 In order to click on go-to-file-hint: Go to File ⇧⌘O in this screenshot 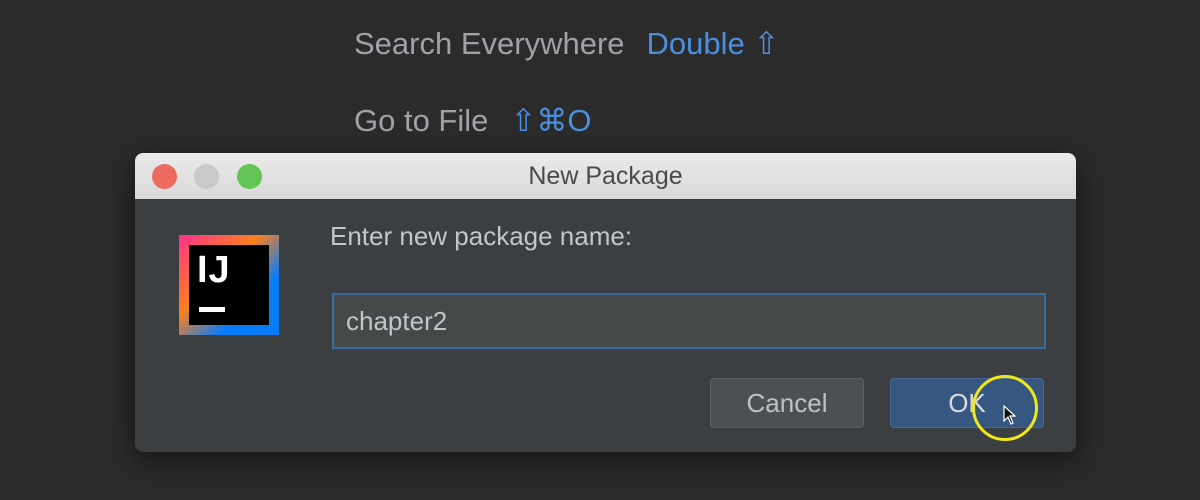, I will do `click(472, 121)`.